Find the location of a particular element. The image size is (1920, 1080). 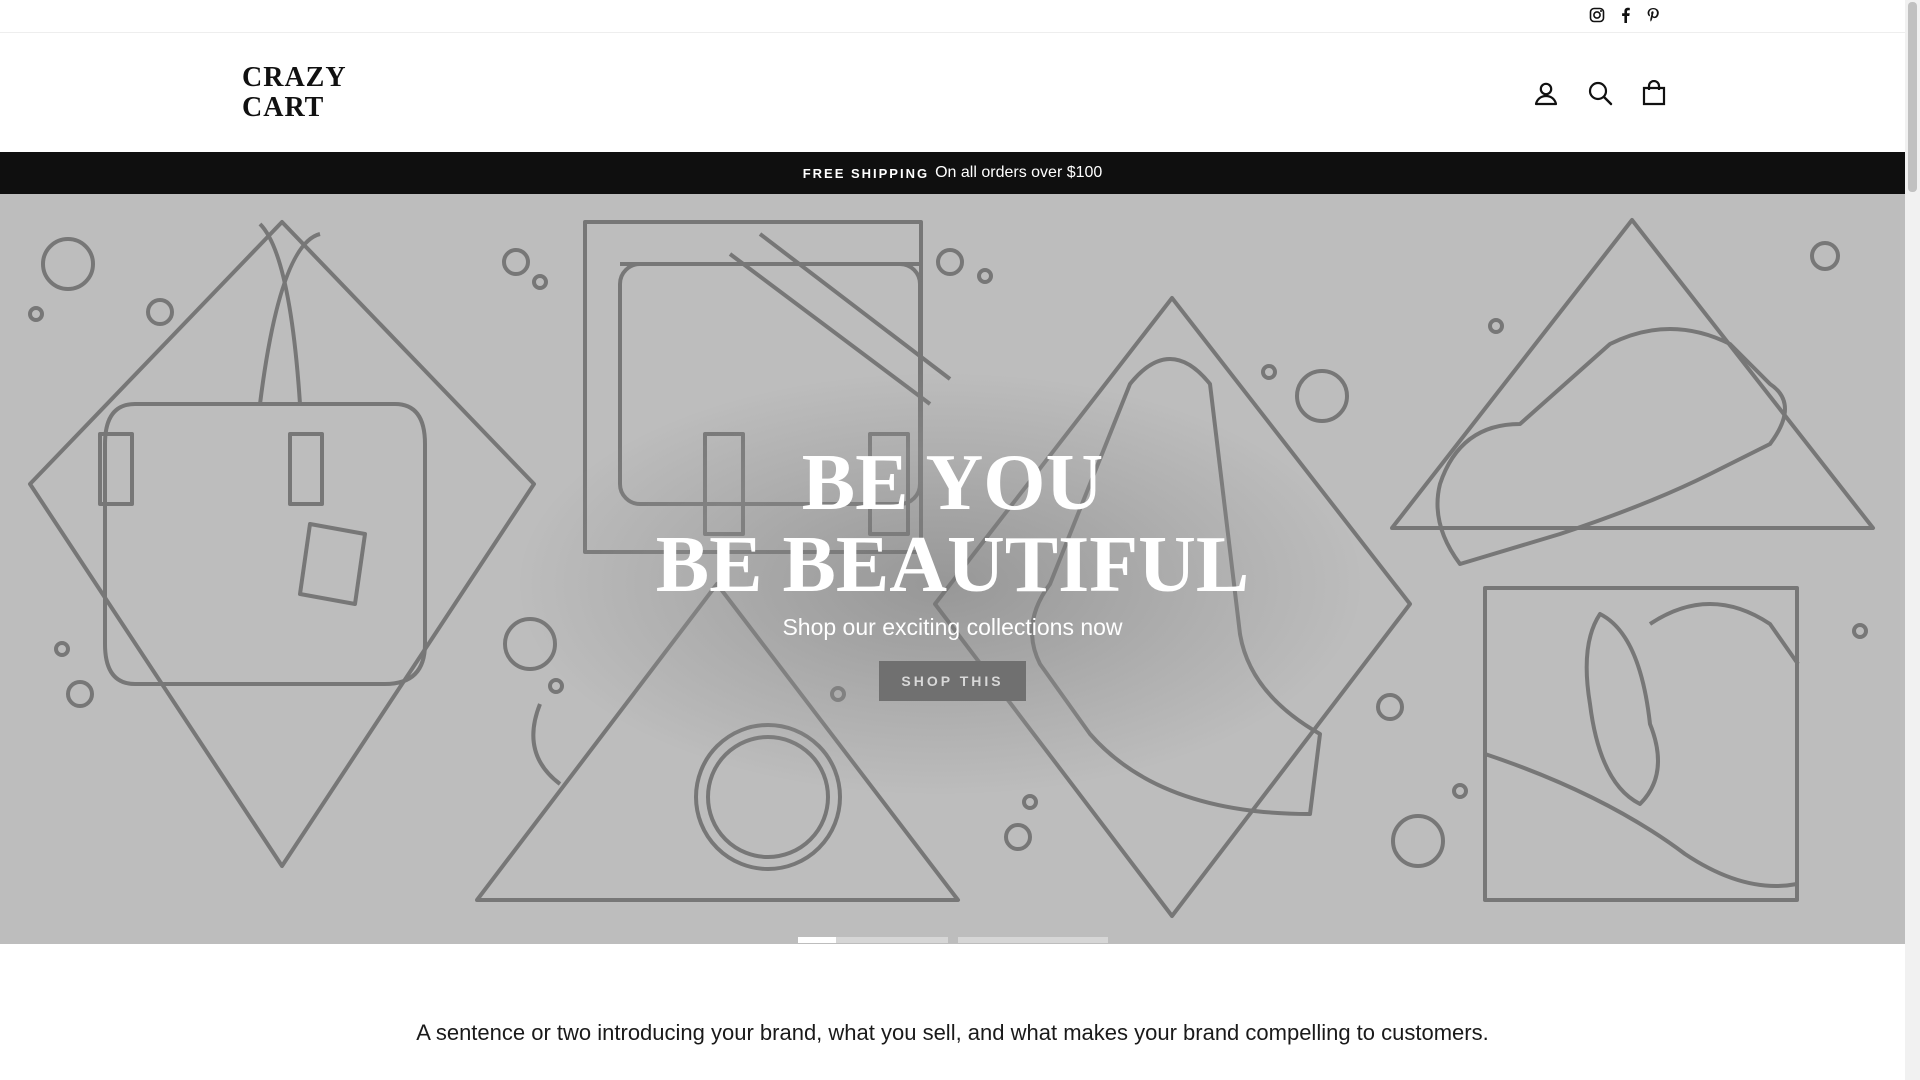

social-links is located at coordinates (1625, 15).